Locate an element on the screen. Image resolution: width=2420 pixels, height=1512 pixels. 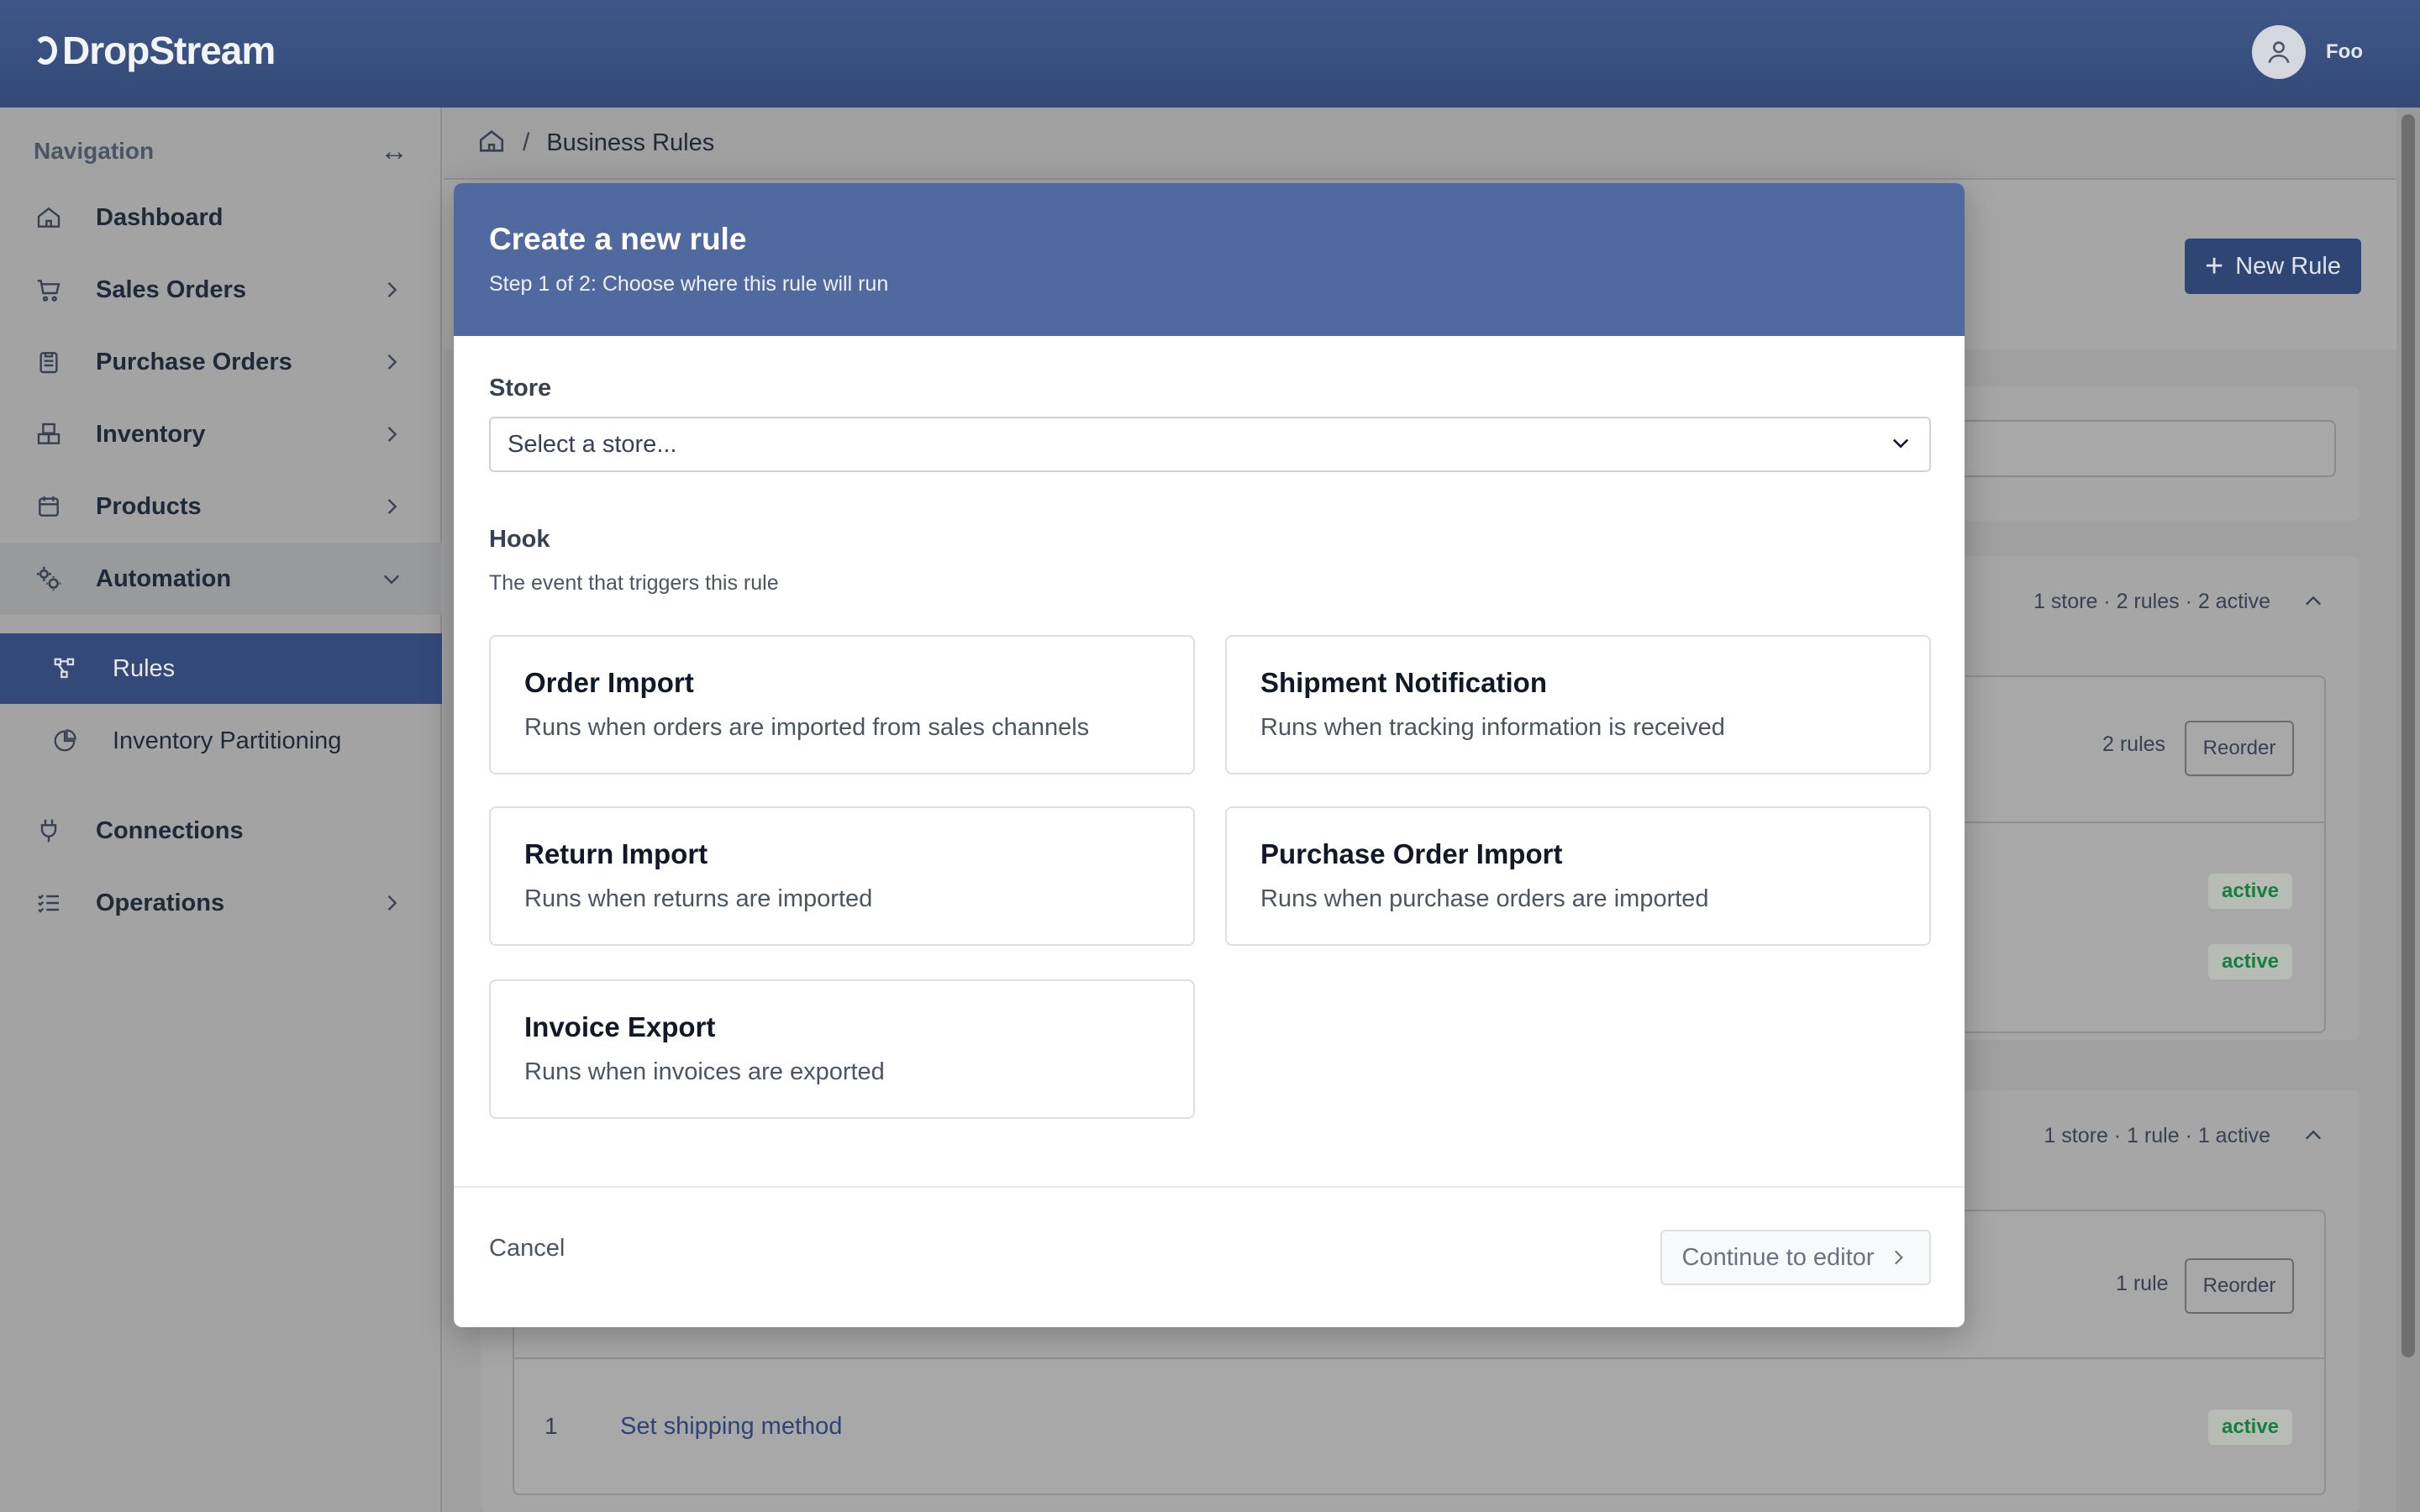
store-label: Store is located at coordinates (521, 388).